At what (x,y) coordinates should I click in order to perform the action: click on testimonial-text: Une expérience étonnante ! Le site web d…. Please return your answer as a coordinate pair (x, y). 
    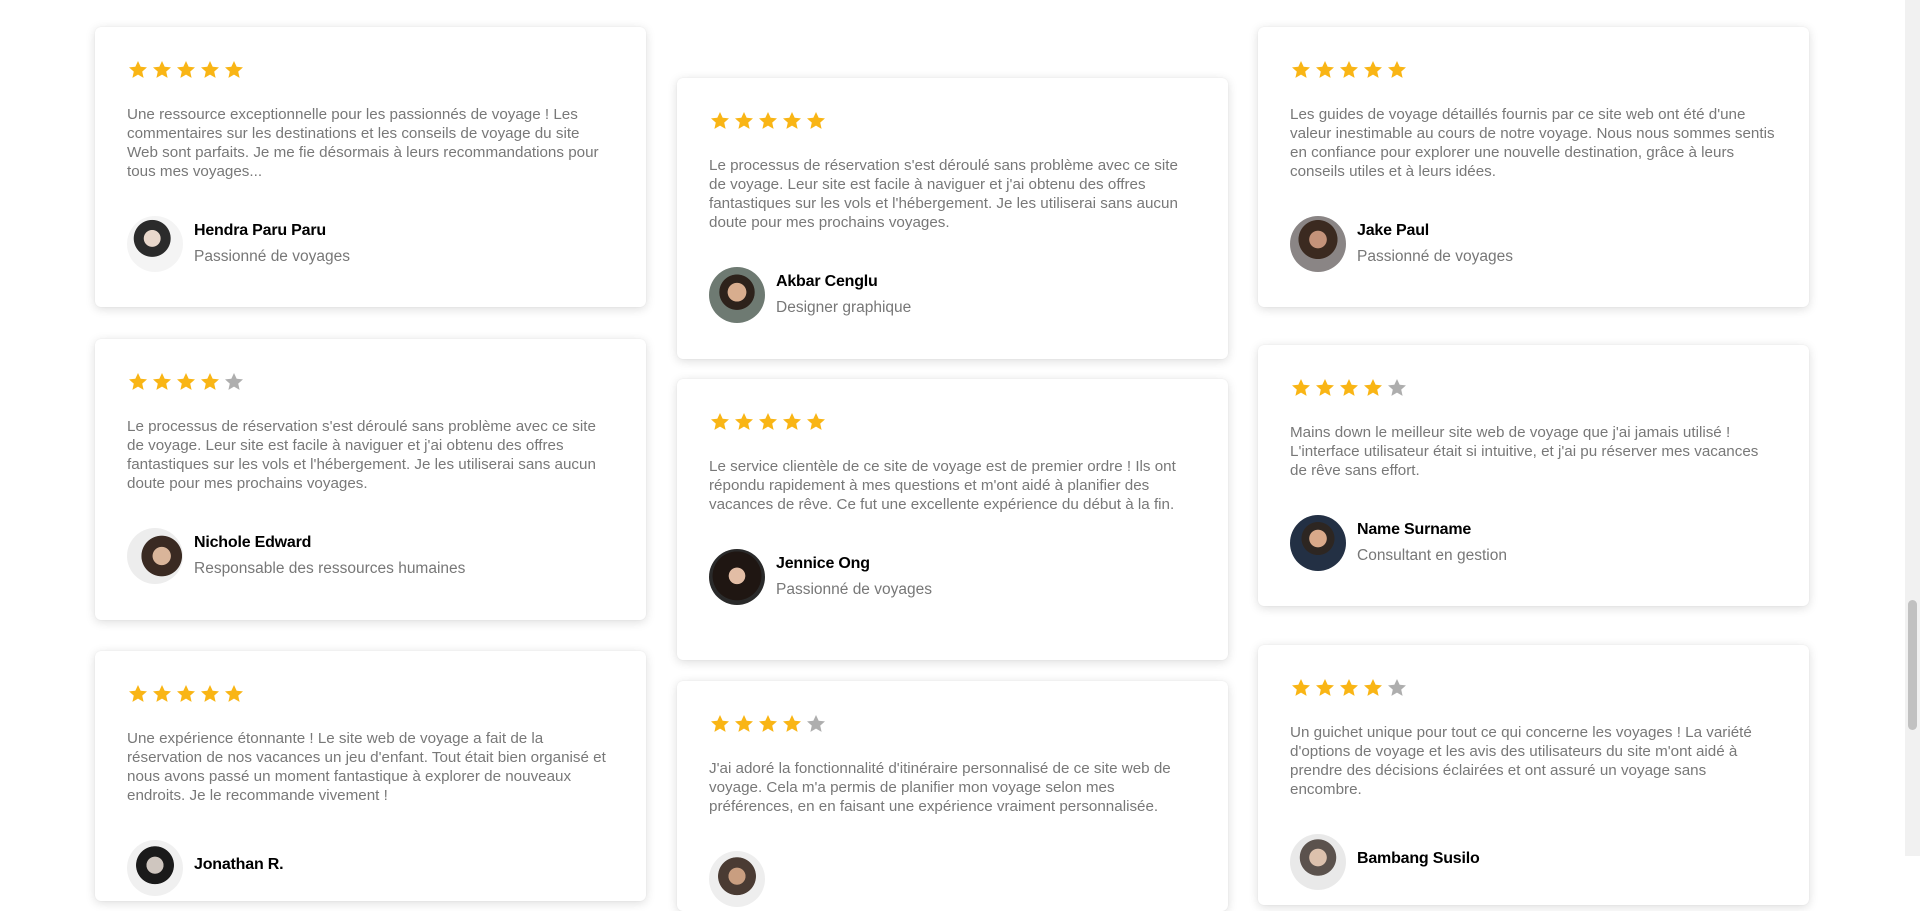
    Looking at the image, I should click on (366, 767).